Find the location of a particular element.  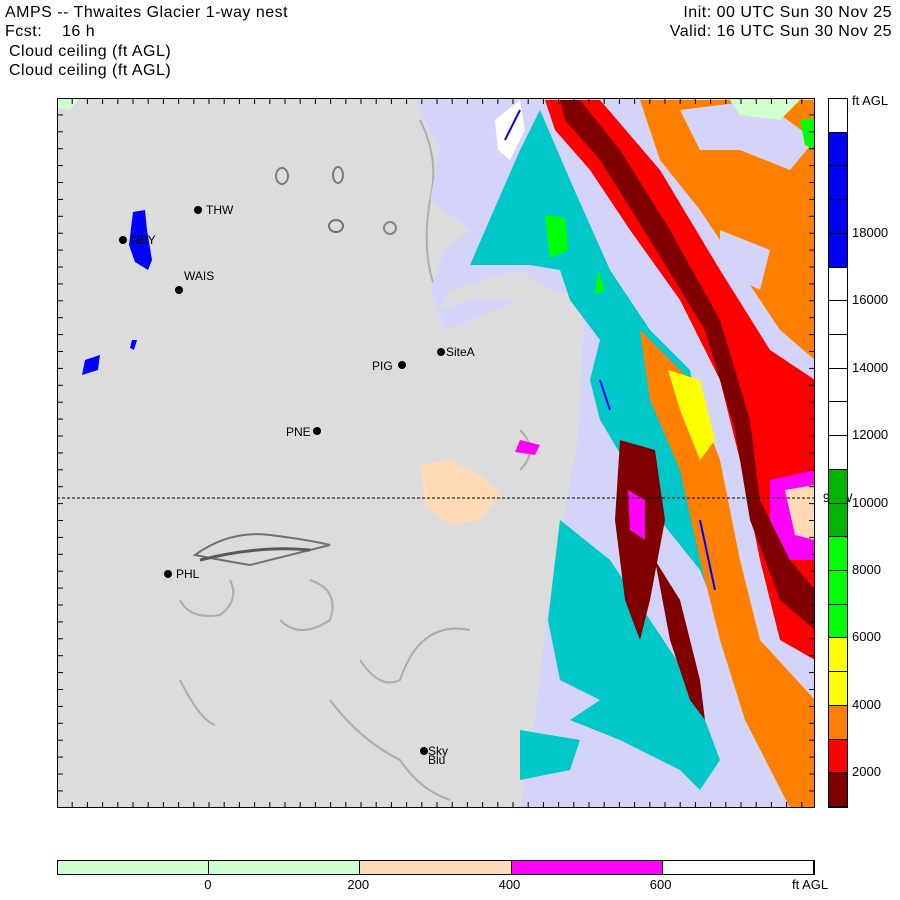

field-name-secondary: Cloud ceiling (ft AGL) is located at coordinates (90, 70).